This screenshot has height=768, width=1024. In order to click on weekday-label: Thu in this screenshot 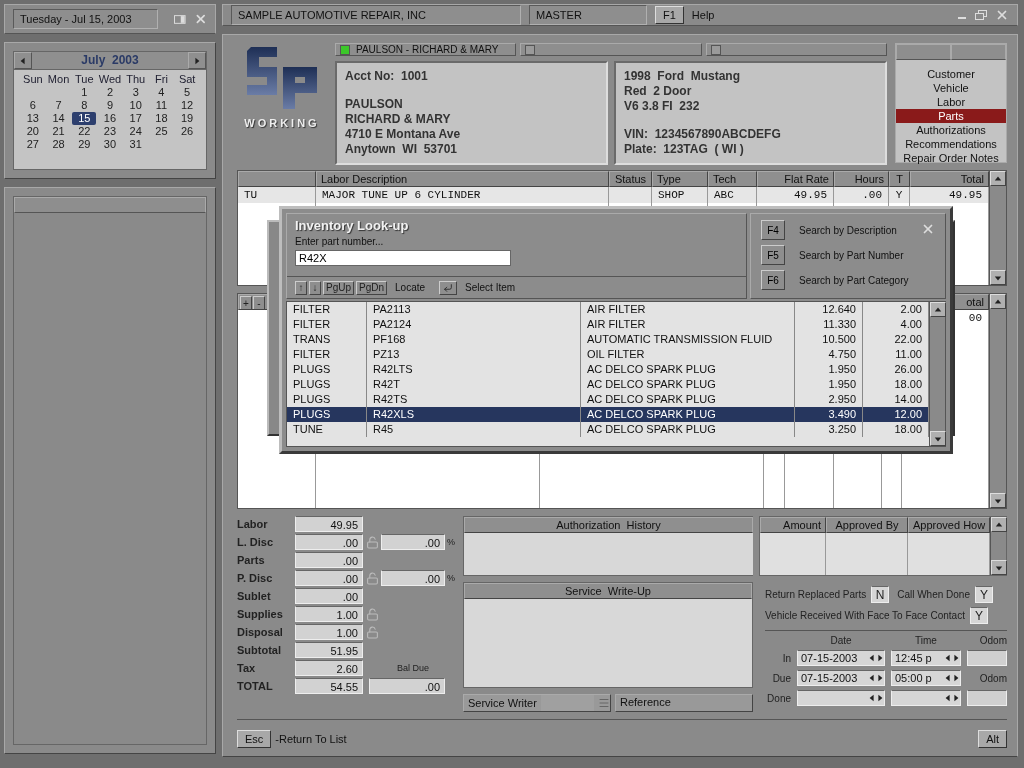, I will do `click(136, 79)`.